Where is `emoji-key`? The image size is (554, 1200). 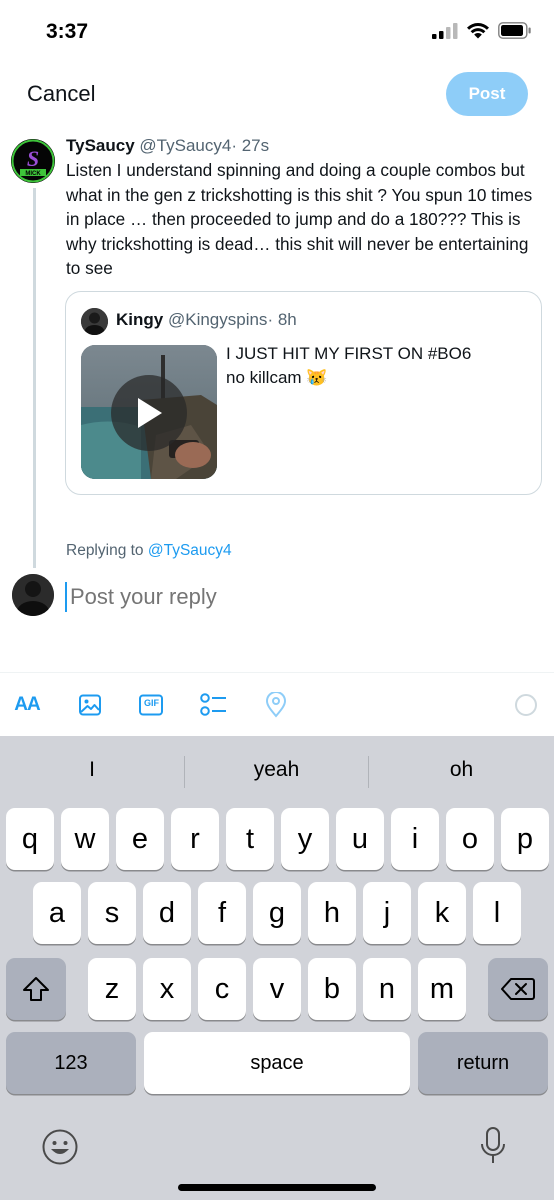 emoji-key is located at coordinates (60, 1147).